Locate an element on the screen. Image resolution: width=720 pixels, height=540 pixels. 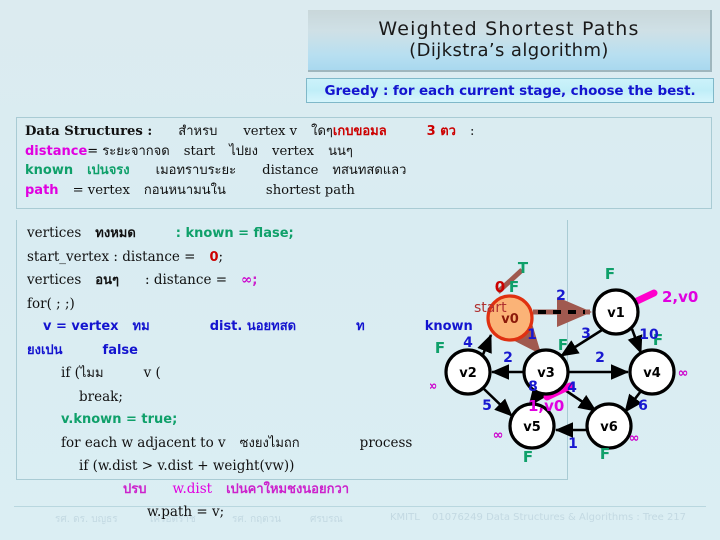
code-v-paren: v ( is located at coordinates (152, 373).